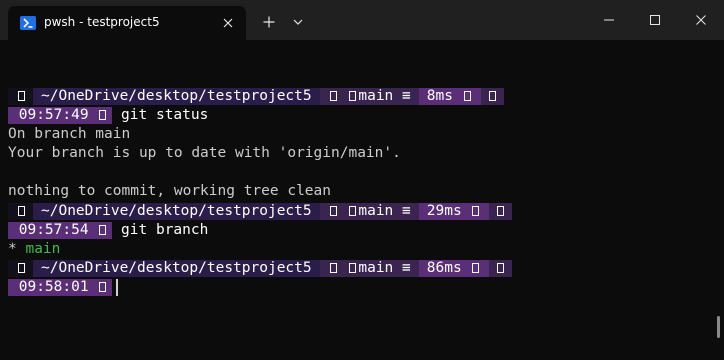 The height and width of the screenshot is (360, 724). What do you see at coordinates (444, 210) in the screenshot?
I see `prompt-duration: 29ms` at bounding box center [444, 210].